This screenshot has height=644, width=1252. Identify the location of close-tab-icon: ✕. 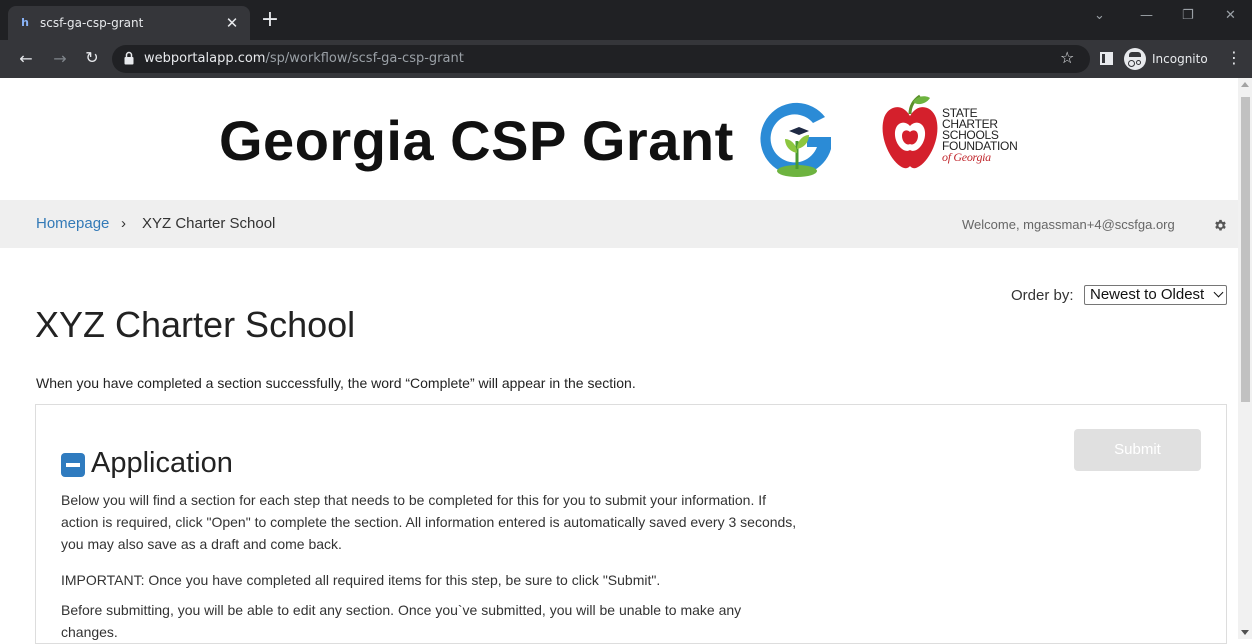
(232, 23).